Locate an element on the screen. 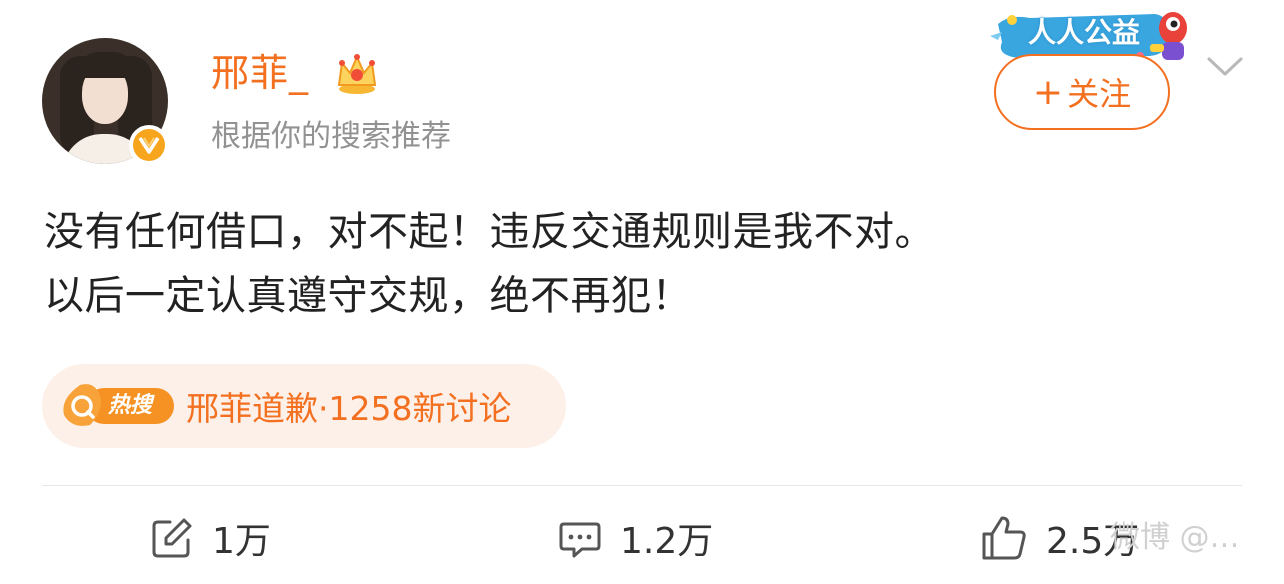  comment-icon is located at coordinates (580, 540).